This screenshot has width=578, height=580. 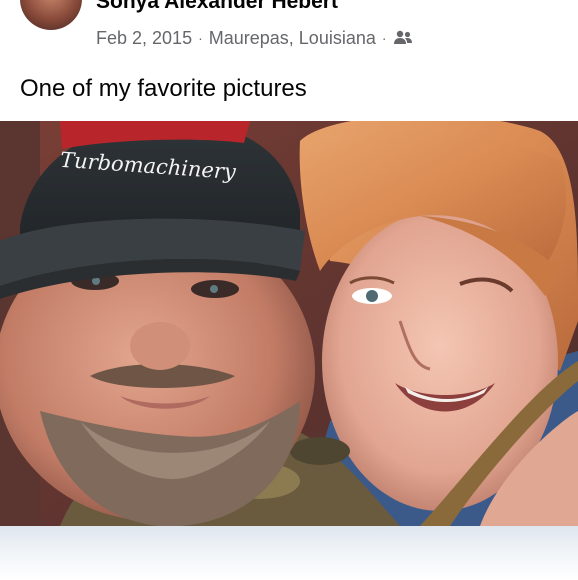 What do you see at coordinates (292, 38) in the screenshot?
I see `post-location: Maurepas, Louisiana` at bounding box center [292, 38].